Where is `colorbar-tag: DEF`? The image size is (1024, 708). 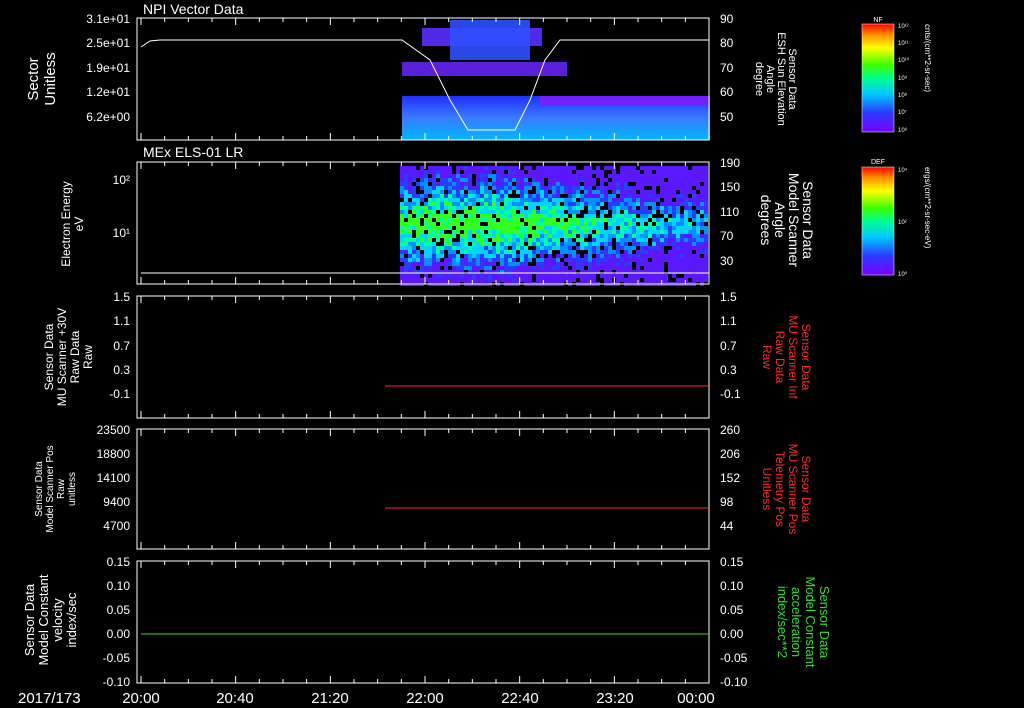 colorbar-tag: DEF is located at coordinates (878, 162).